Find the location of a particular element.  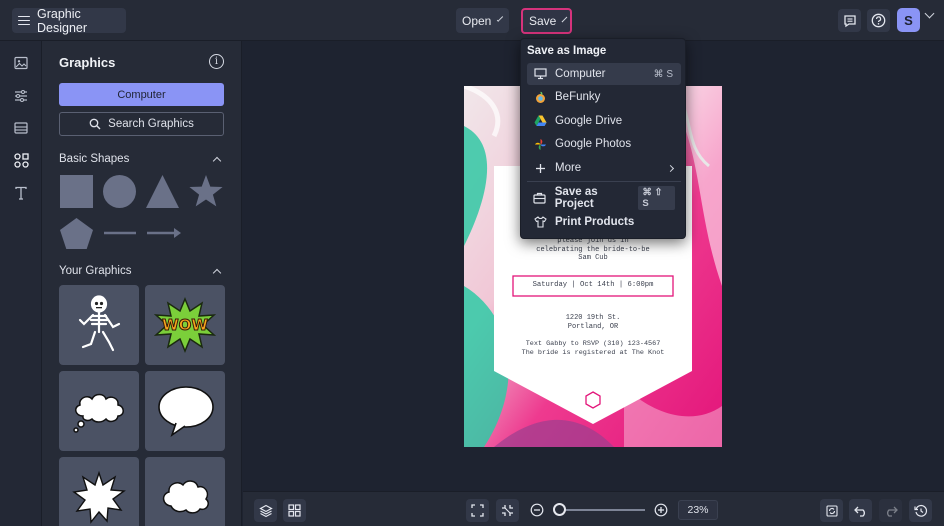

upload-computer-button: Computer is located at coordinates (141, 94).